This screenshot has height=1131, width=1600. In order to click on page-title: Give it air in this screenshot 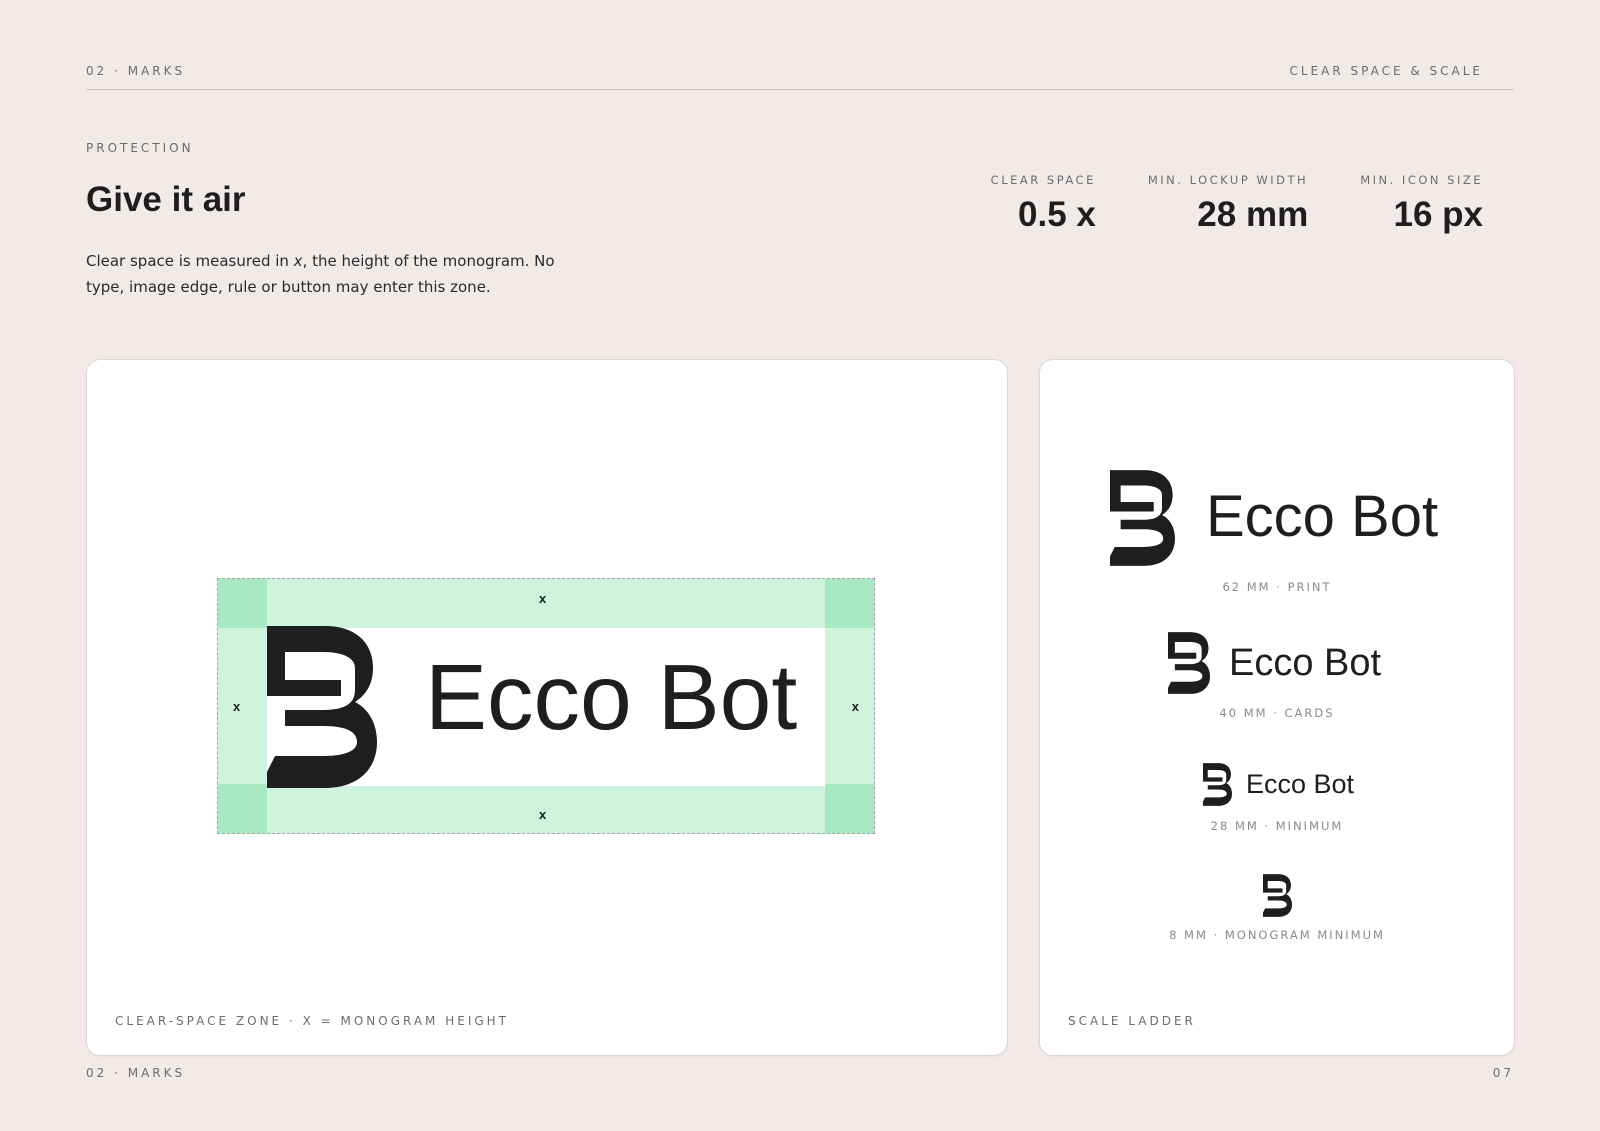, I will do `click(166, 199)`.